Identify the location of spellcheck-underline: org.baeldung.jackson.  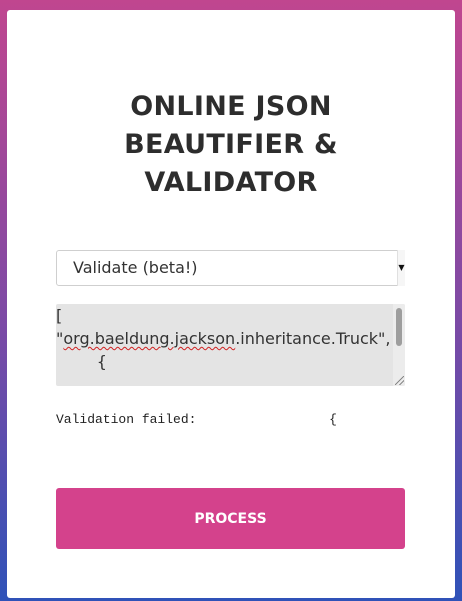
(149, 338).